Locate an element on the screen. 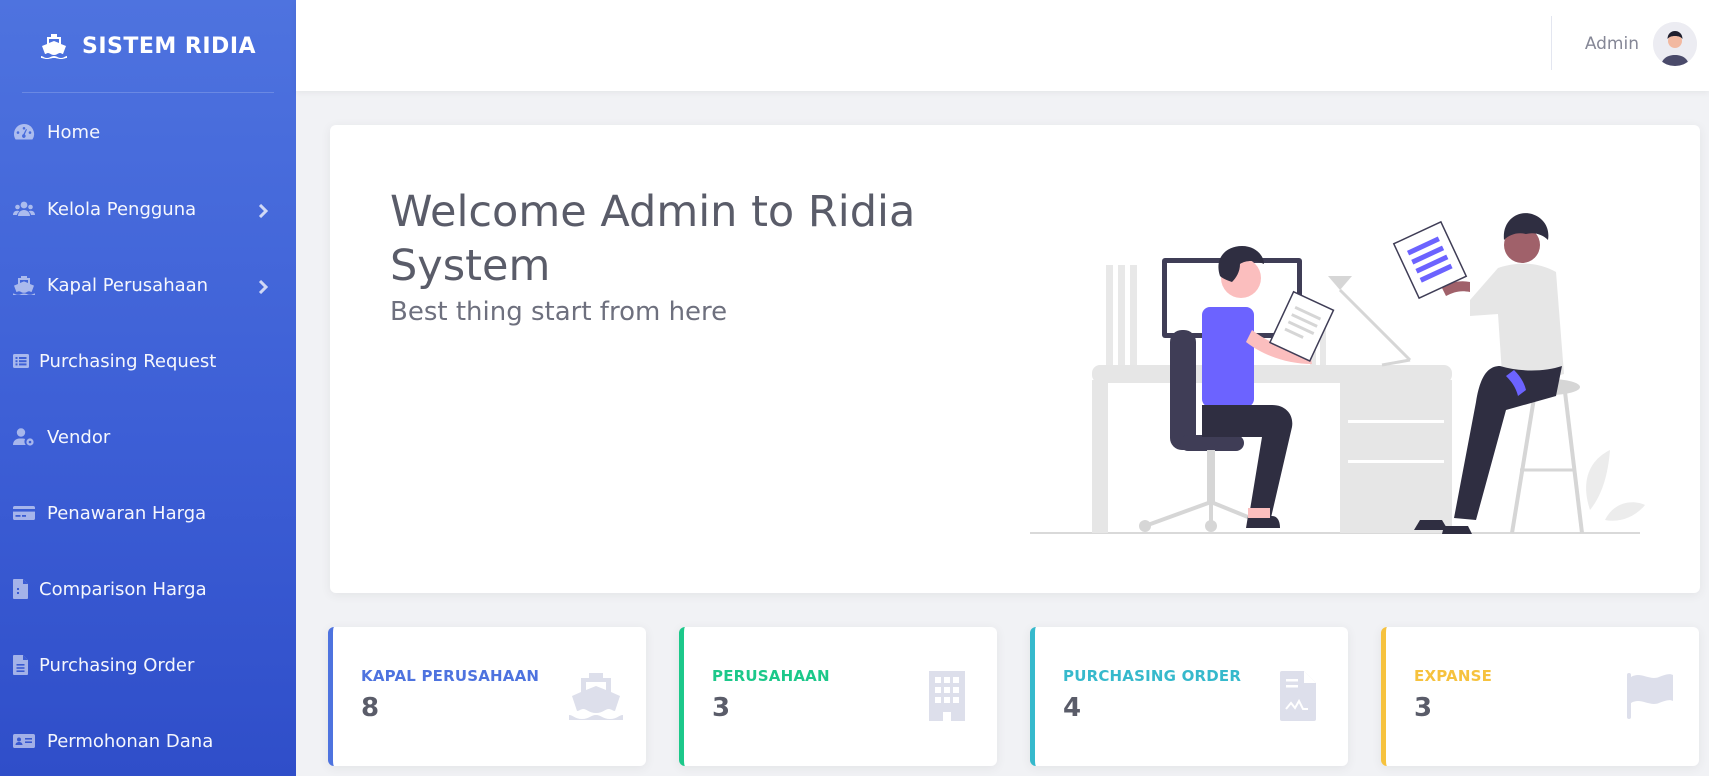 This screenshot has height=776, width=1709. stat-label: KAPAL PERUSAHAAN is located at coordinates (450, 676).